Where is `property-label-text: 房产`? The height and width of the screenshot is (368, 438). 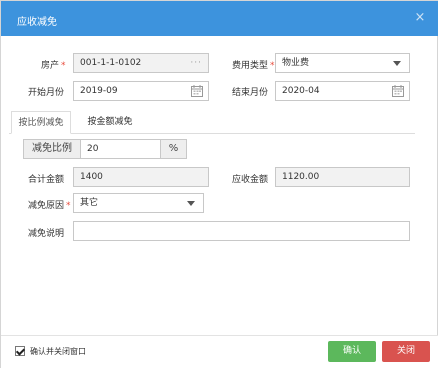 property-label-text: 房产 is located at coordinates (50, 66).